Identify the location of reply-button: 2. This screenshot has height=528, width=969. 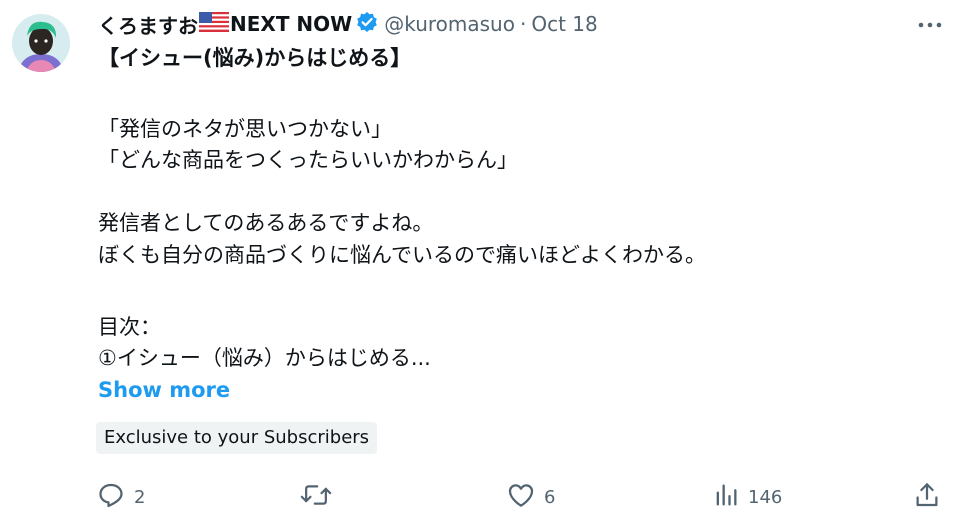
(120, 497).